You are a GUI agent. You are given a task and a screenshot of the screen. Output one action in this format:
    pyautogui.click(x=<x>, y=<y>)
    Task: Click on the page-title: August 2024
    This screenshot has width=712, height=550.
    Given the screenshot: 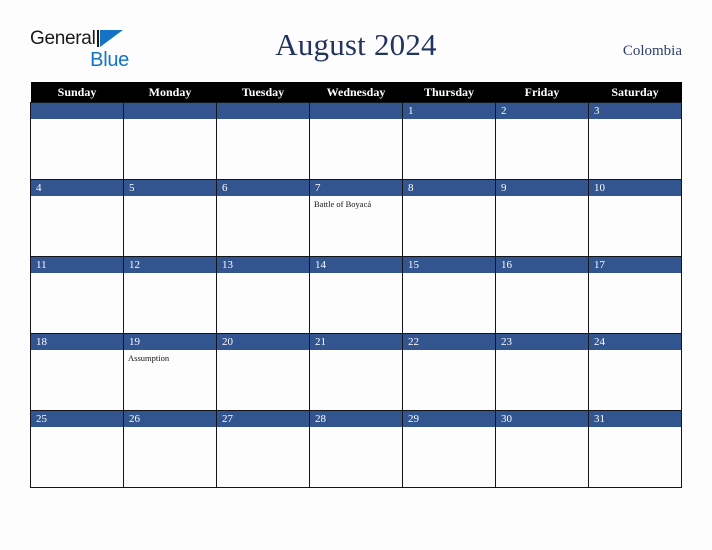 What is the action you would take?
    pyautogui.click(x=356, y=44)
    